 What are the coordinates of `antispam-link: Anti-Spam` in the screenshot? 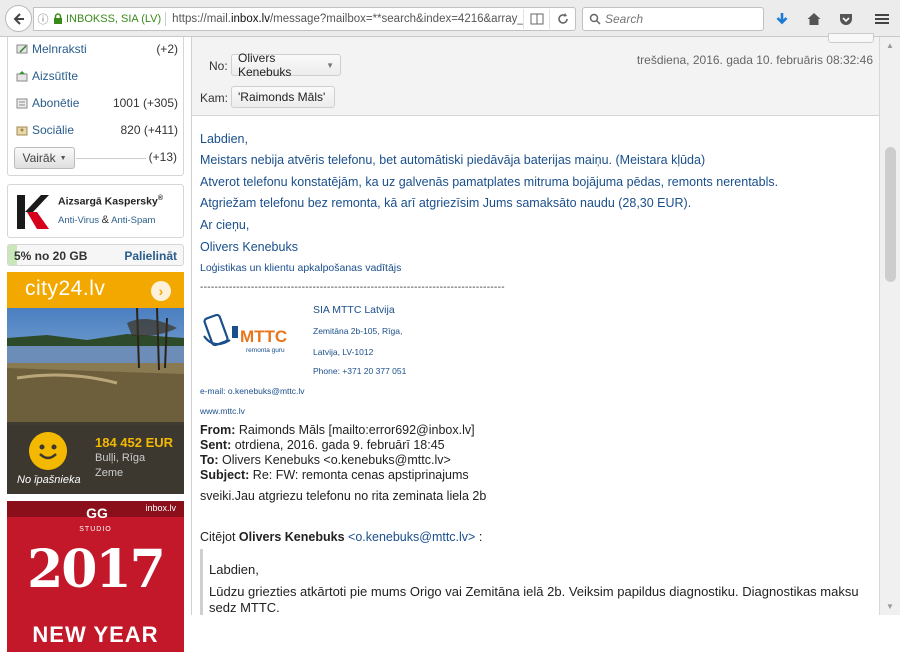 It's located at (133, 220).